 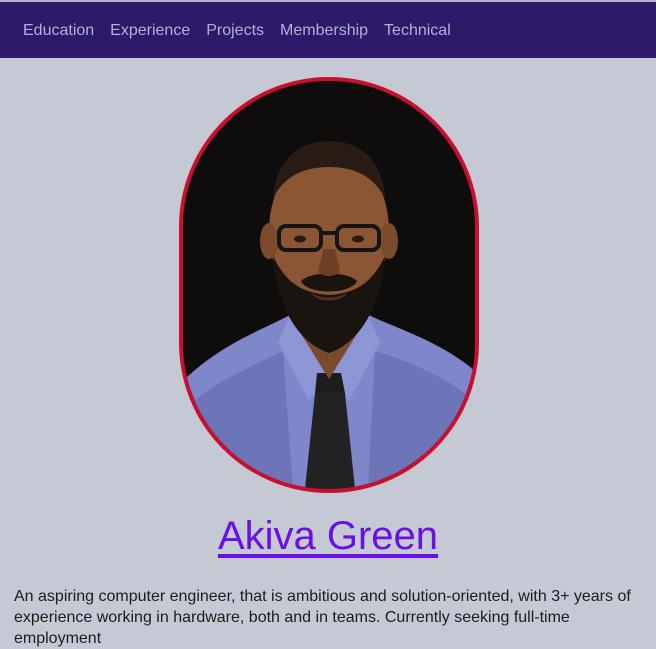 I want to click on nav-link-education: Education, so click(x=58, y=31).